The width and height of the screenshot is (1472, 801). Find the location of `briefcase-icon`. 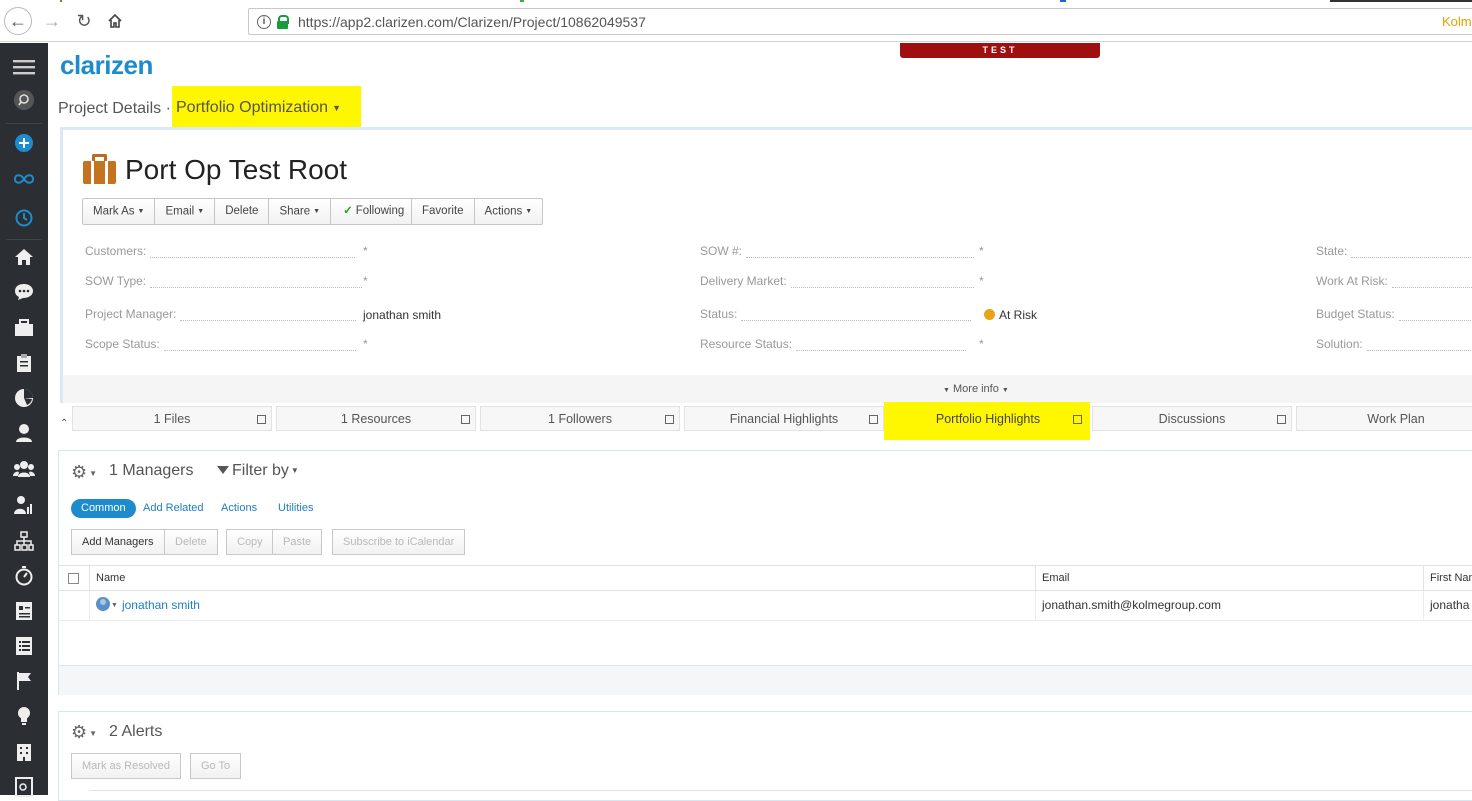

briefcase-icon is located at coordinates (24, 328).